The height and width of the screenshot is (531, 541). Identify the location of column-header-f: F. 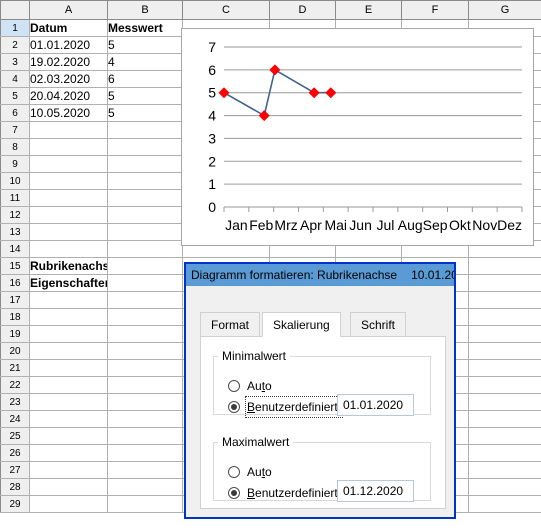
(435, 10).